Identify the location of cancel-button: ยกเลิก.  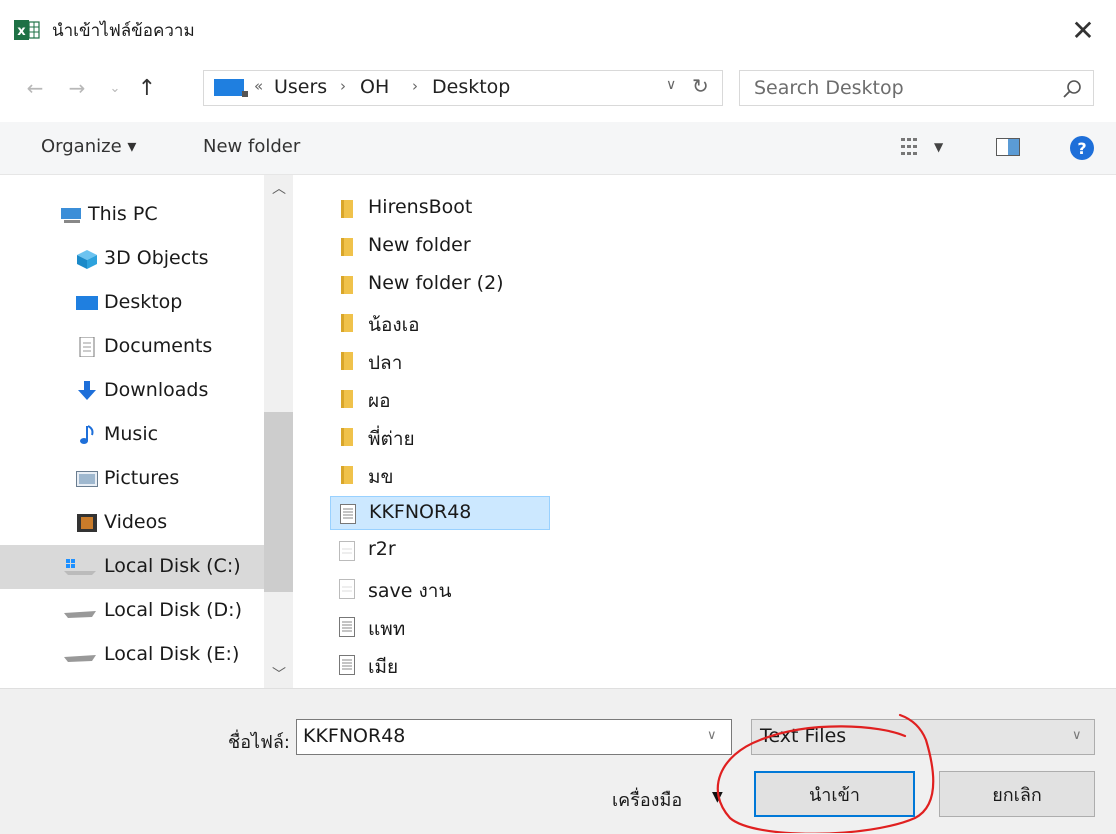
(1017, 794).